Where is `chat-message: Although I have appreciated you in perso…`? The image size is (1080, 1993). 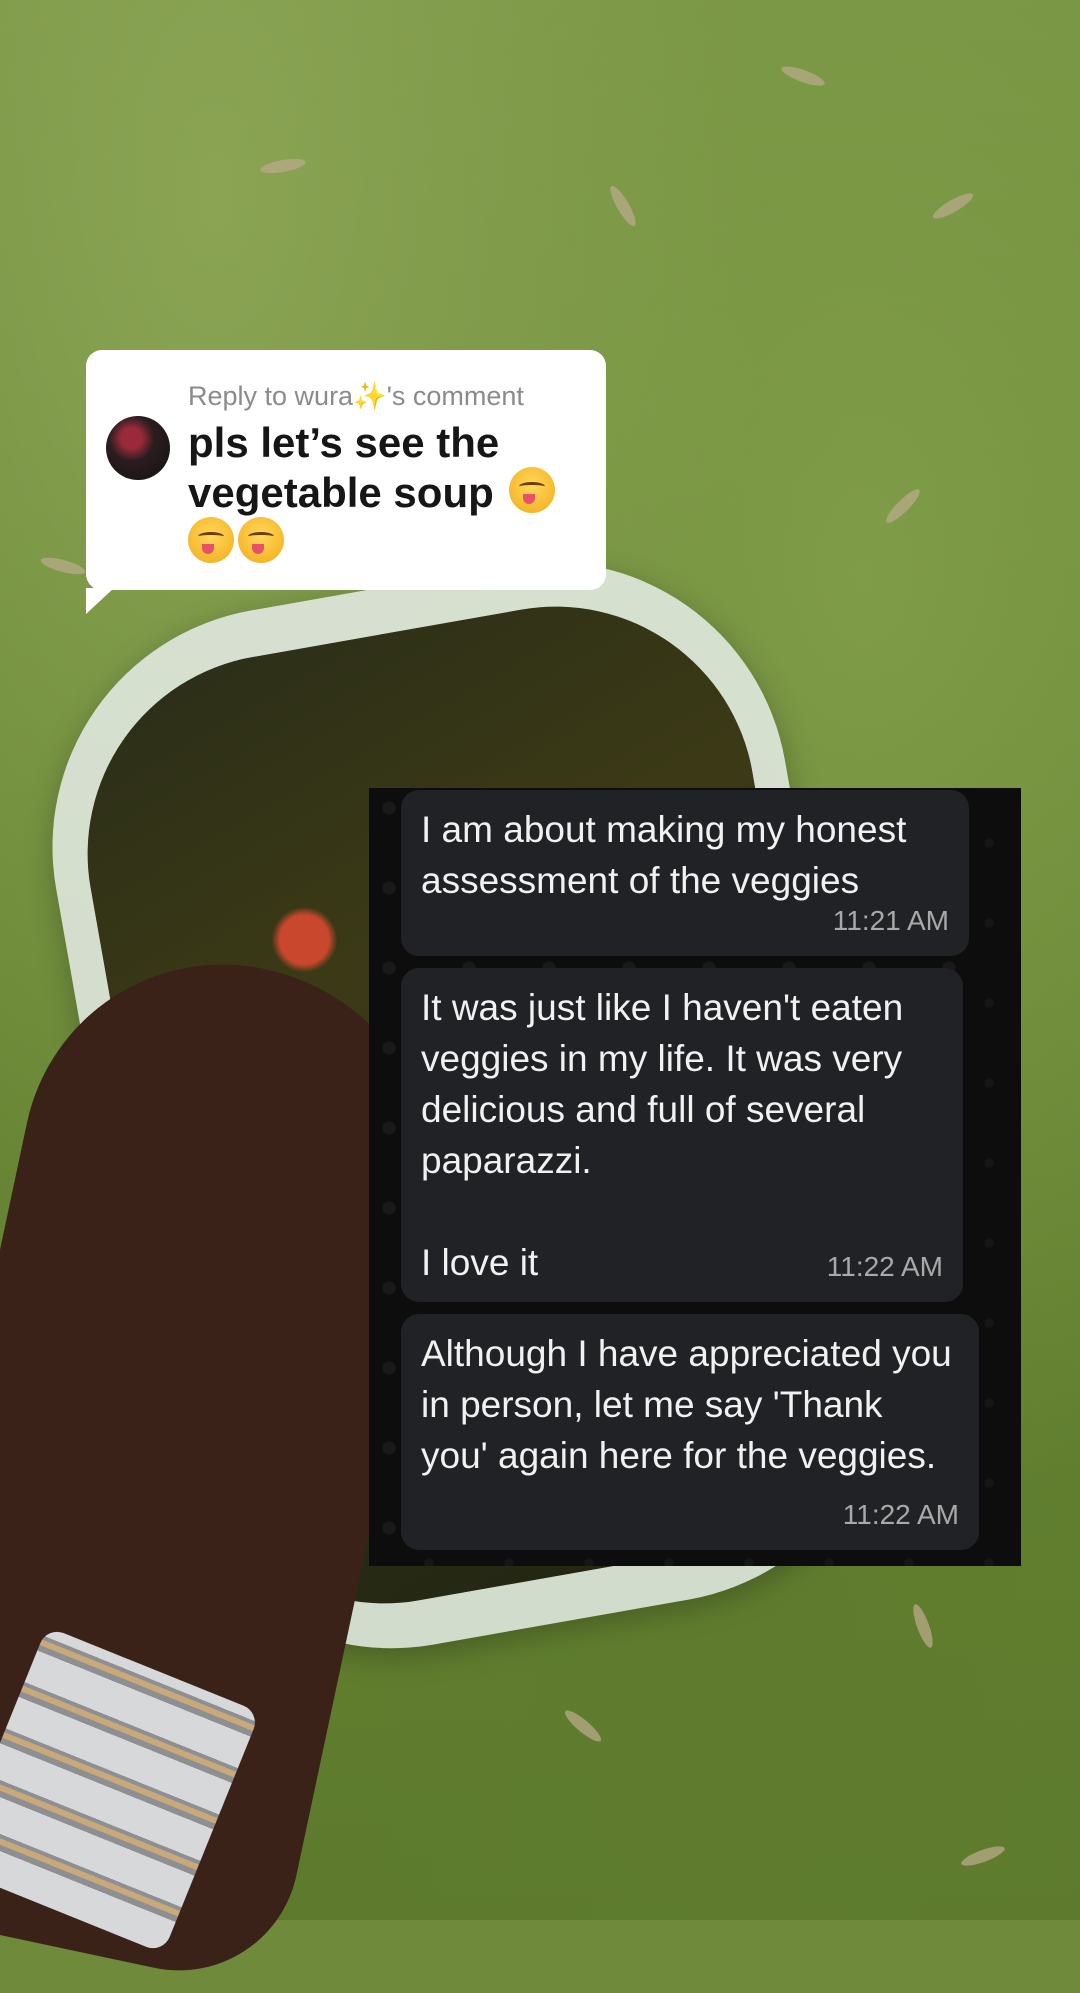 chat-message: Although I have appreciated you in perso… is located at coordinates (690, 1432).